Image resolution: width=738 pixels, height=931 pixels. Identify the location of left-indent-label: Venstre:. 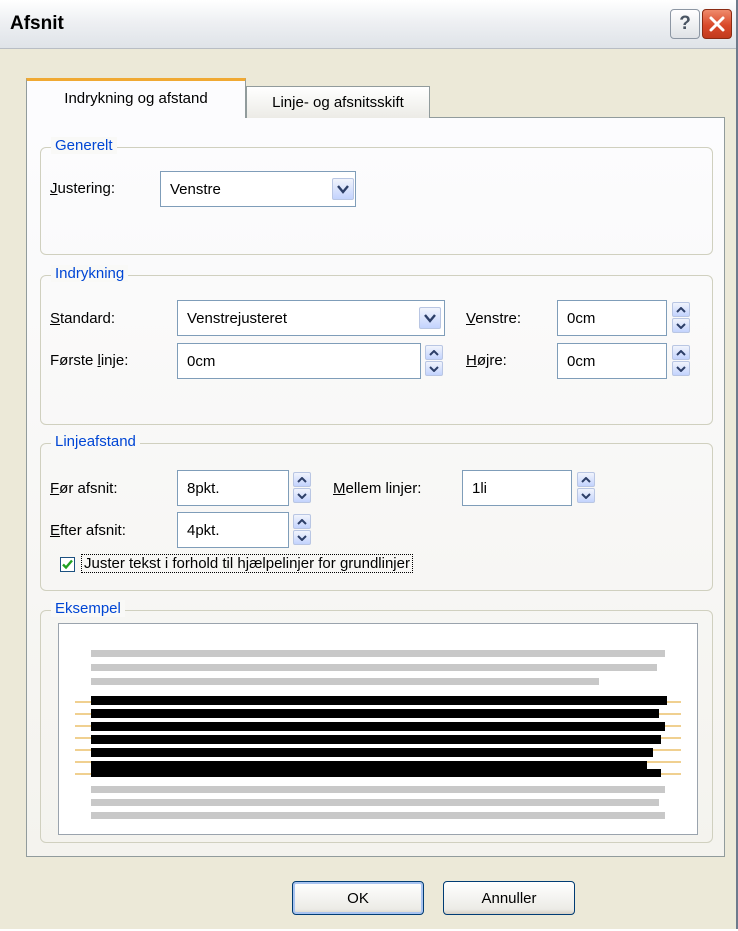
(493, 318).